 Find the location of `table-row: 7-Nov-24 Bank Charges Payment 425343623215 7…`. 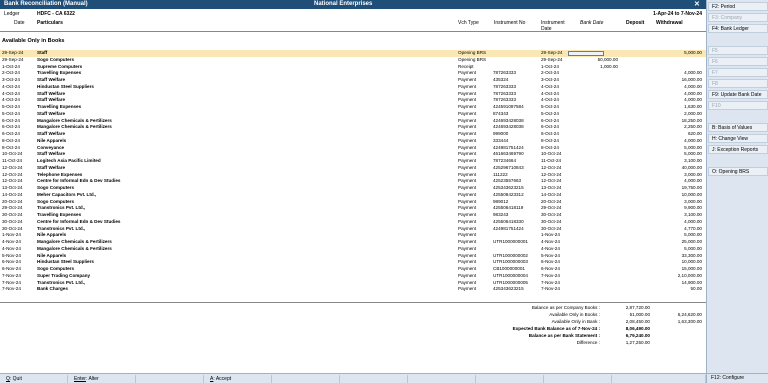

table-row: 7-Nov-24 Bank Charges Payment 425343623215 7… is located at coordinates (353, 289).